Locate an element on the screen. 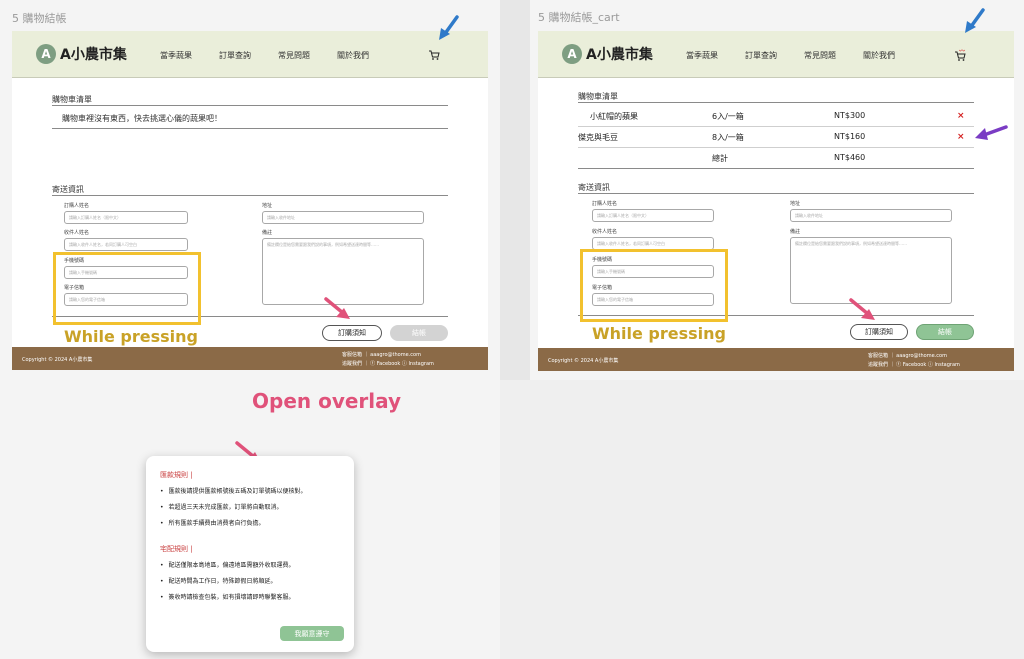  frame-label-checkout-cart: 5 購物結帳_cart is located at coordinates (579, 17).